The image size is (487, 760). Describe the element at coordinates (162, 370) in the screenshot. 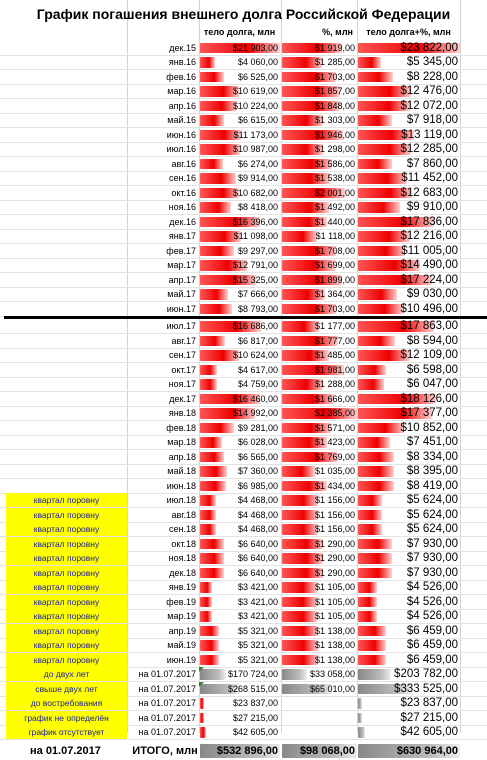

I see `date-cell: окт.17` at that location.